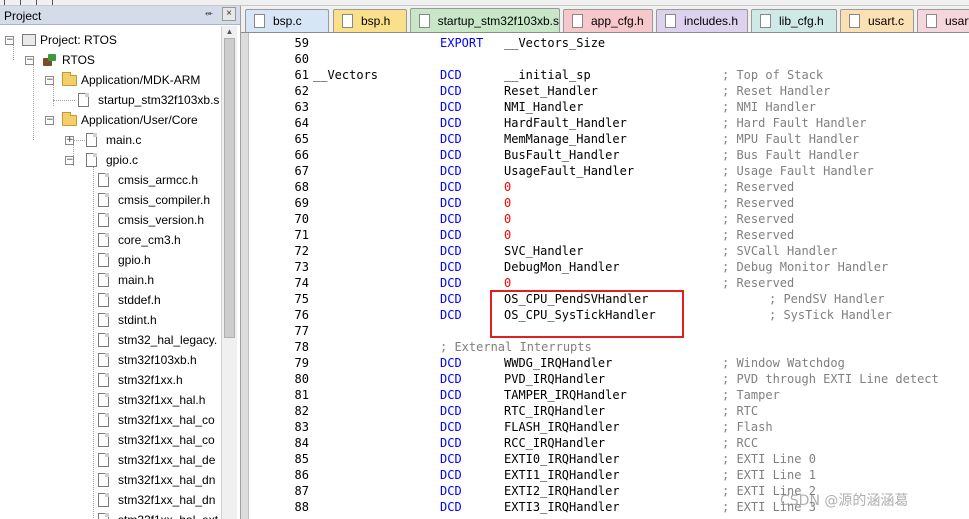 This screenshot has height=519, width=969. Describe the element at coordinates (943, 20) in the screenshot. I see `tab-usart-h: usart` at that location.